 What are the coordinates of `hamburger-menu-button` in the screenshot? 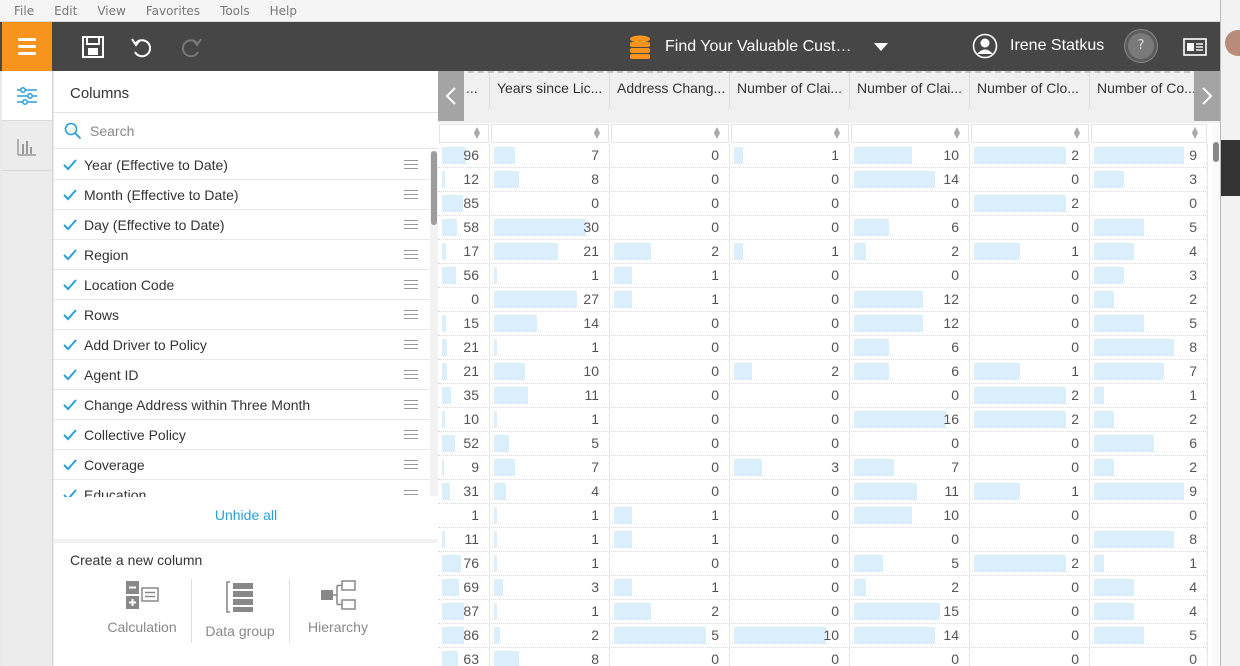 It's located at (27, 46).